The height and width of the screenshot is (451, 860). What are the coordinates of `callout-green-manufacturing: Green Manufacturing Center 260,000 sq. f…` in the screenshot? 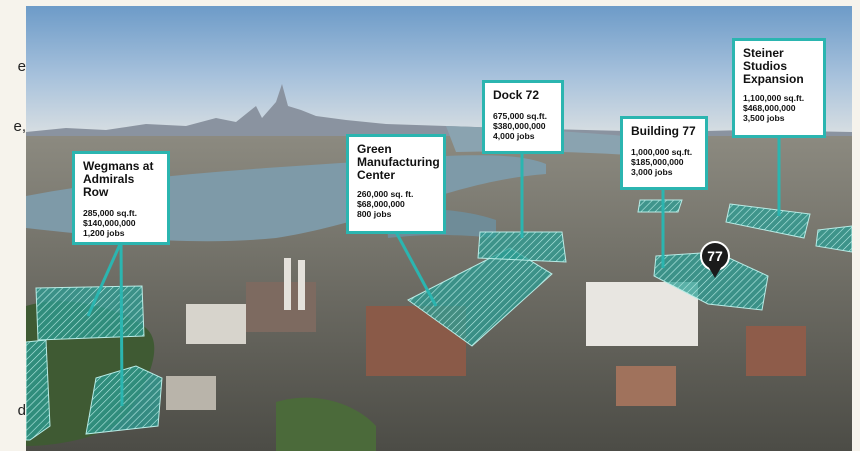 It's located at (396, 184).